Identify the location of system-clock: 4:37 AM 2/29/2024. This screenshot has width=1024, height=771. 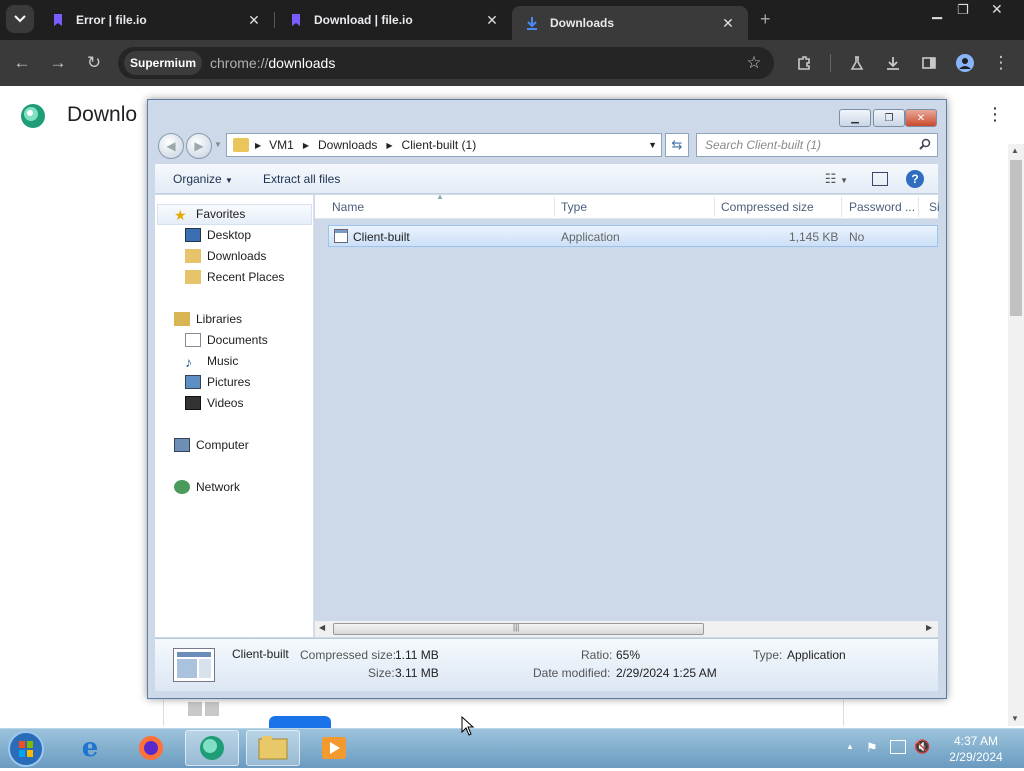
(976, 749).